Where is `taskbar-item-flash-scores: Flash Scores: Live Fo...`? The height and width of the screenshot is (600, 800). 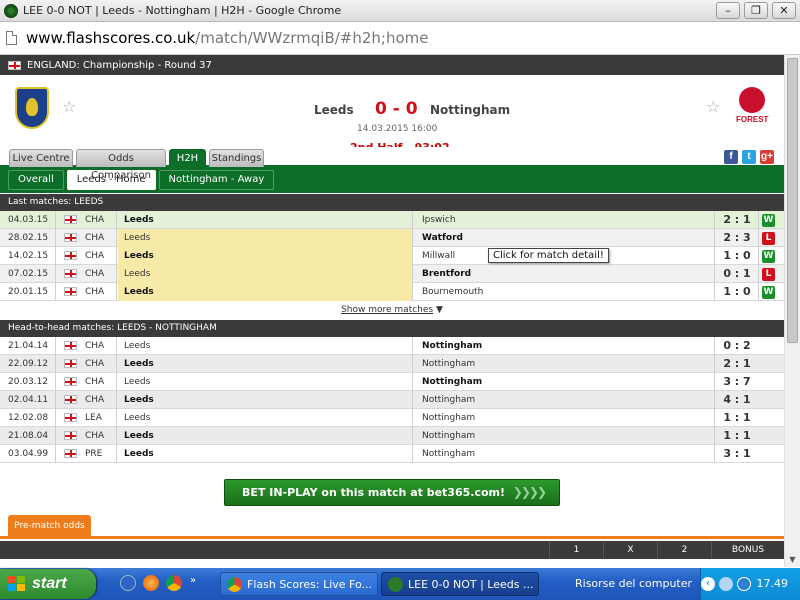 taskbar-item-flash-scores: Flash Scores: Live Fo... is located at coordinates (299, 584).